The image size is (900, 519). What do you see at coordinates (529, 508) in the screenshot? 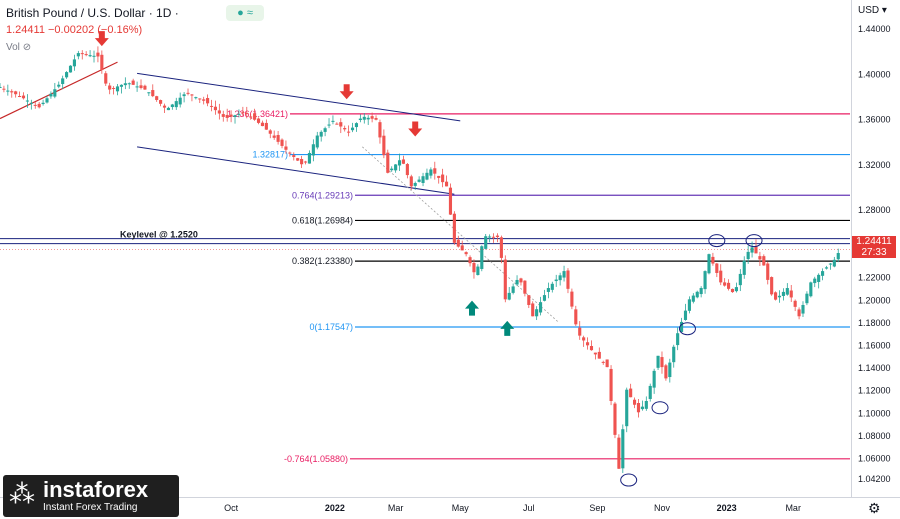
I see `x-tick-label: Jul` at bounding box center [529, 508].